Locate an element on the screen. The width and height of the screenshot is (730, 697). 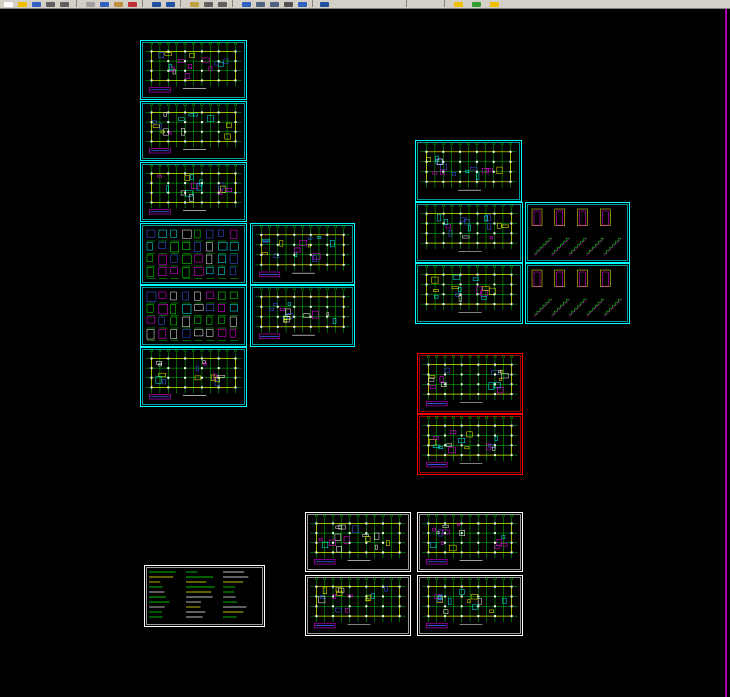
zoom-realtime-icon-glyph is located at coordinates (208, 4).